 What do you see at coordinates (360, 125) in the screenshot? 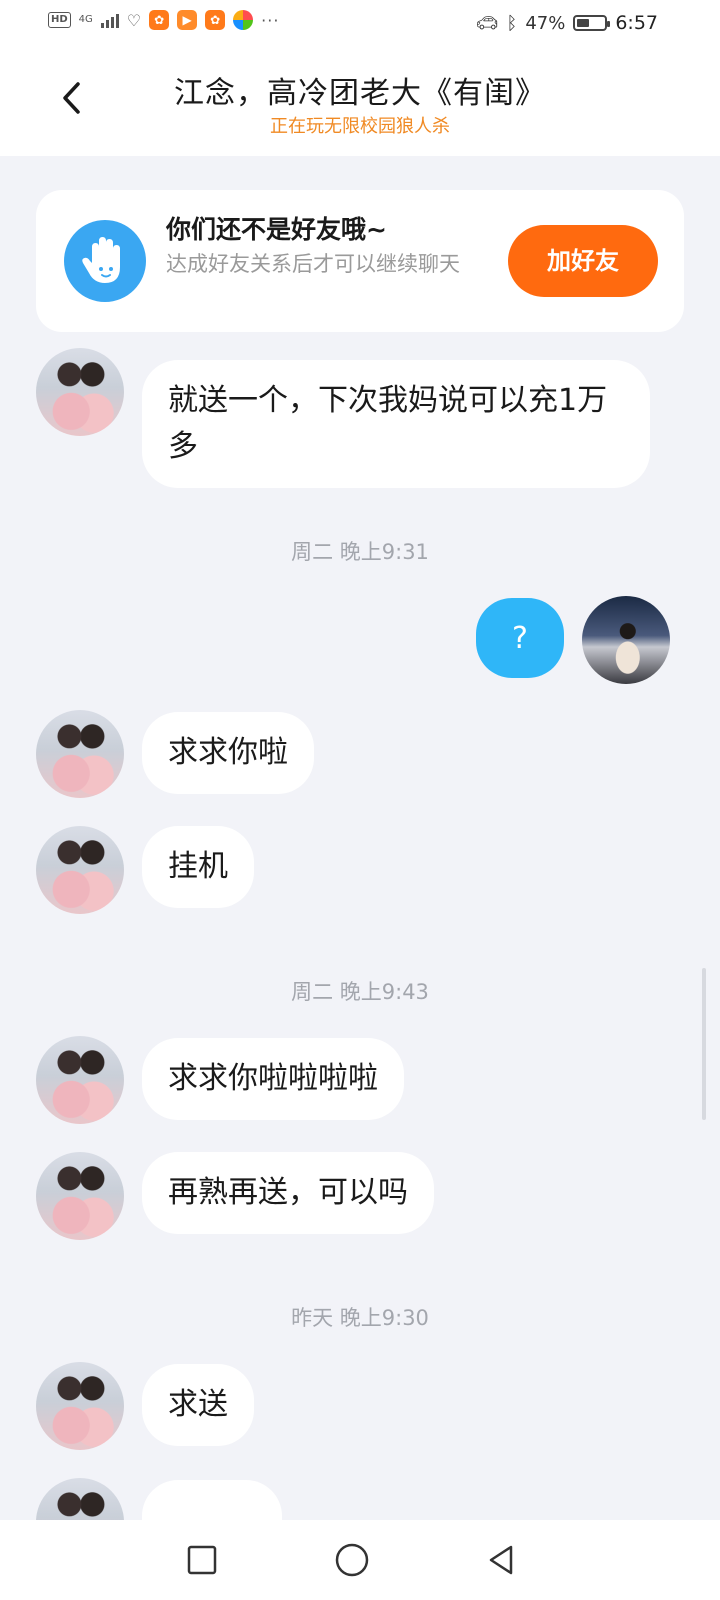
I see `game-status: 正在玩无限校园狼人杀` at bounding box center [360, 125].